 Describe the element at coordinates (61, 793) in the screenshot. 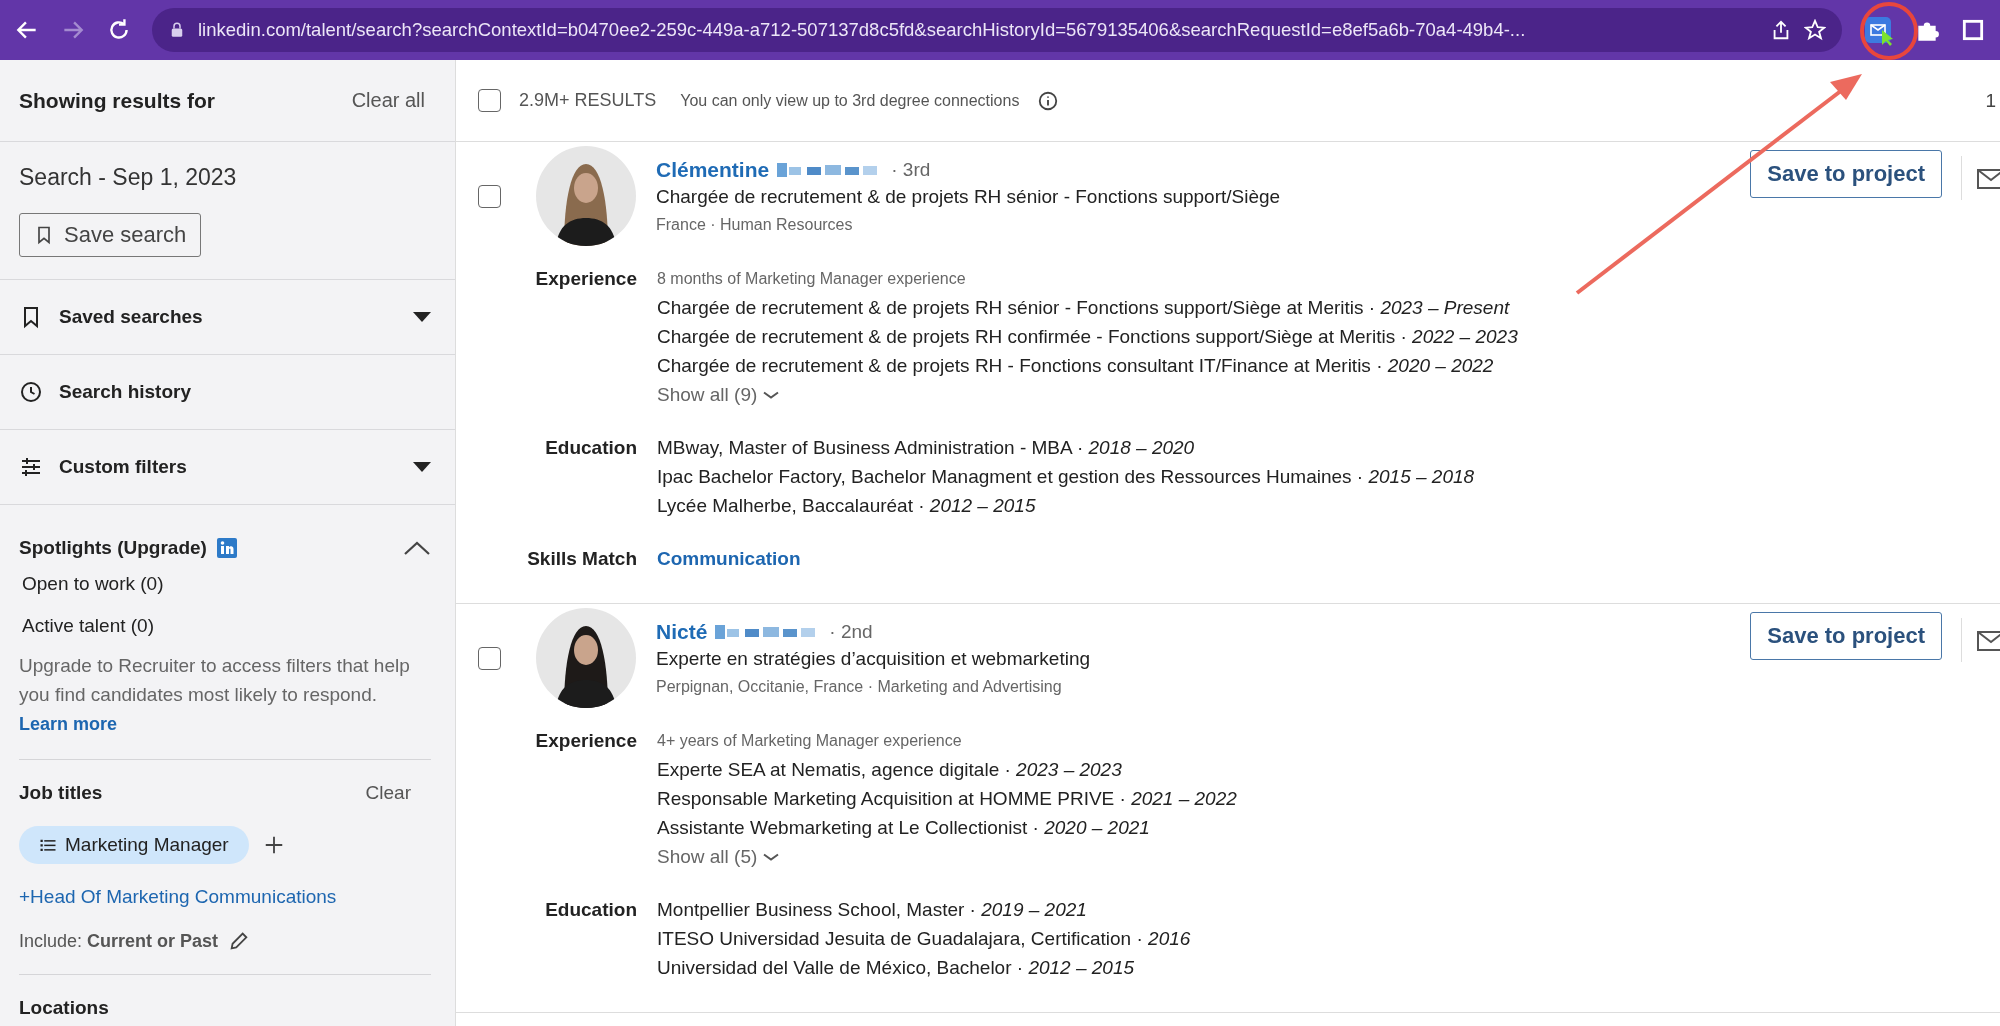

I see `job-titles-title: Job titles` at that location.